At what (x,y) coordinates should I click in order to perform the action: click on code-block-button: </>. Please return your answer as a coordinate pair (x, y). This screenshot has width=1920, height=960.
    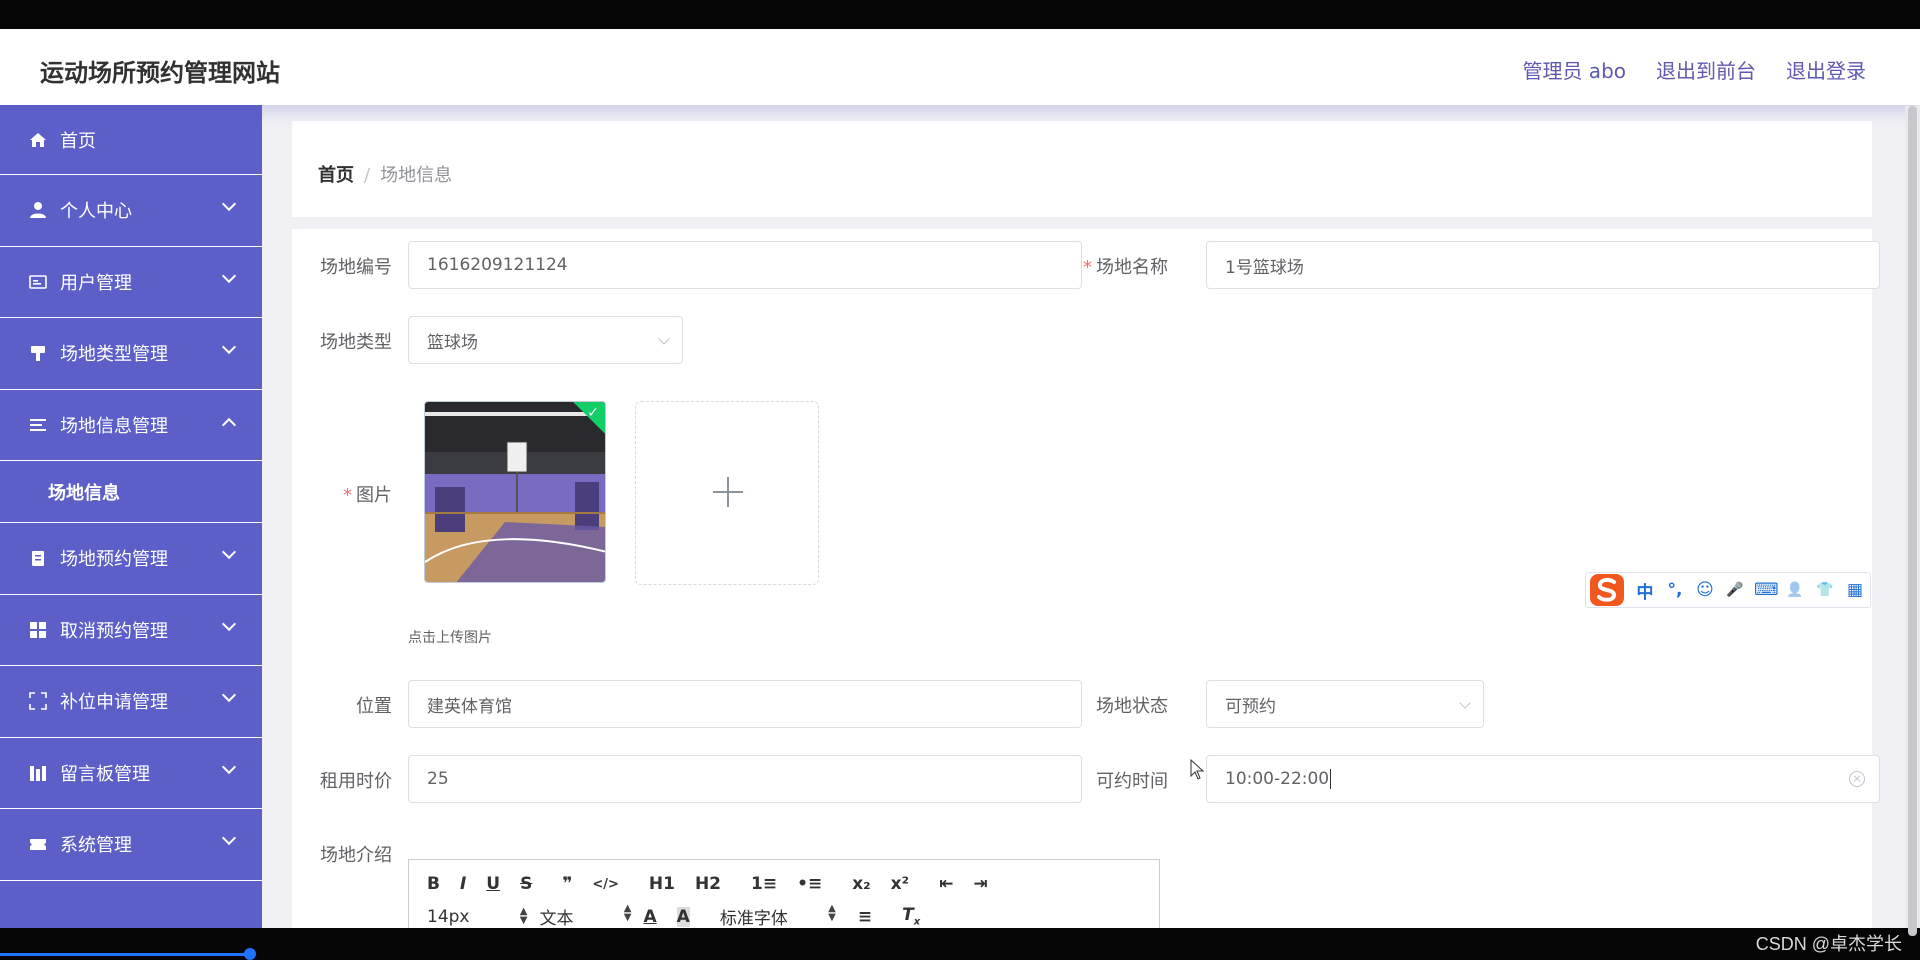
    Looking at the image, I should click on (605, 884).